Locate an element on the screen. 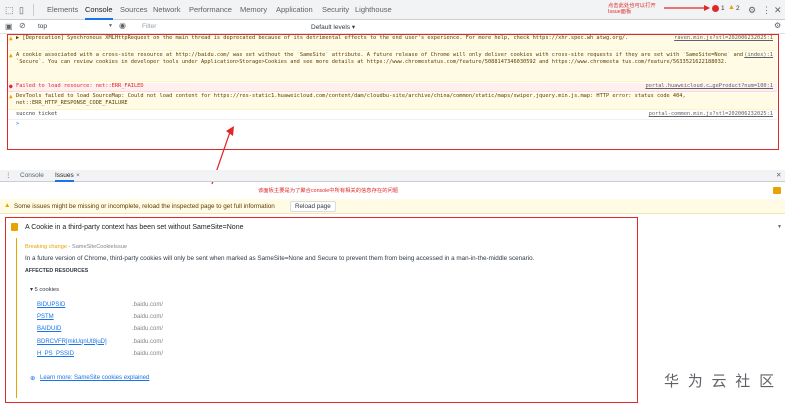  log-levels-select: Default levels ▾ is located at coordinates (333, 27).